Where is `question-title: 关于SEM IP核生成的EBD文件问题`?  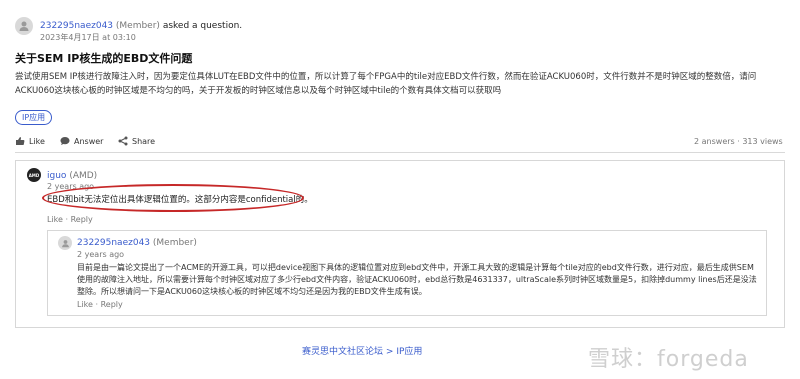
question-title: 关于SEM IP核生成的EBD文件问题 is located at coordinates (104, 58).